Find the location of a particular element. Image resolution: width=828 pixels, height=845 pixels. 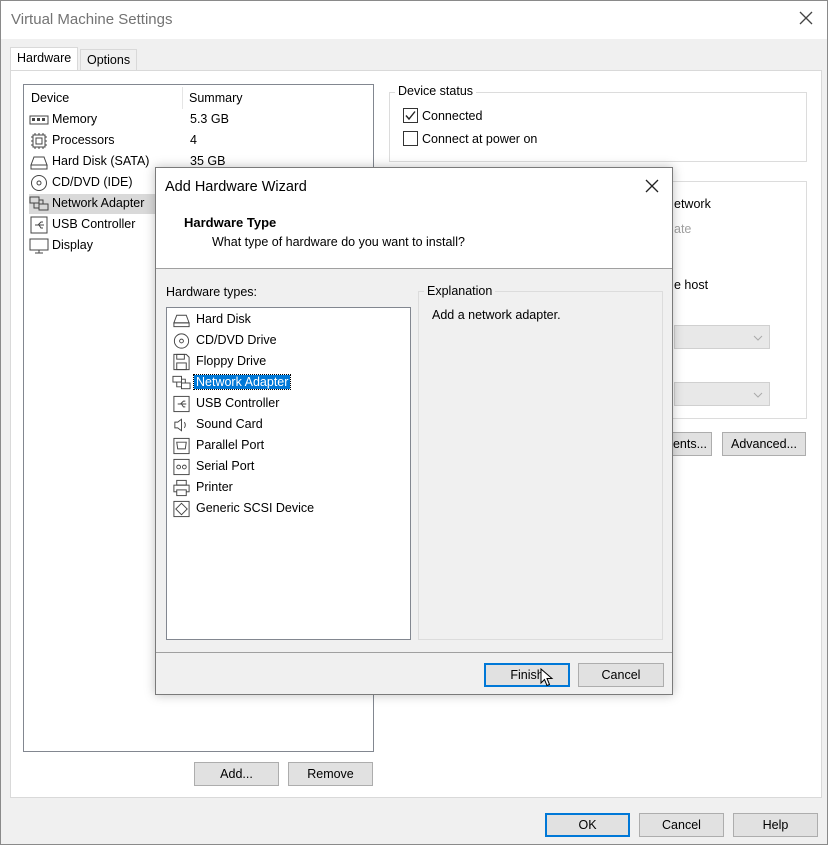

explanation-label: Explanation is located at coordinates (460, 291).